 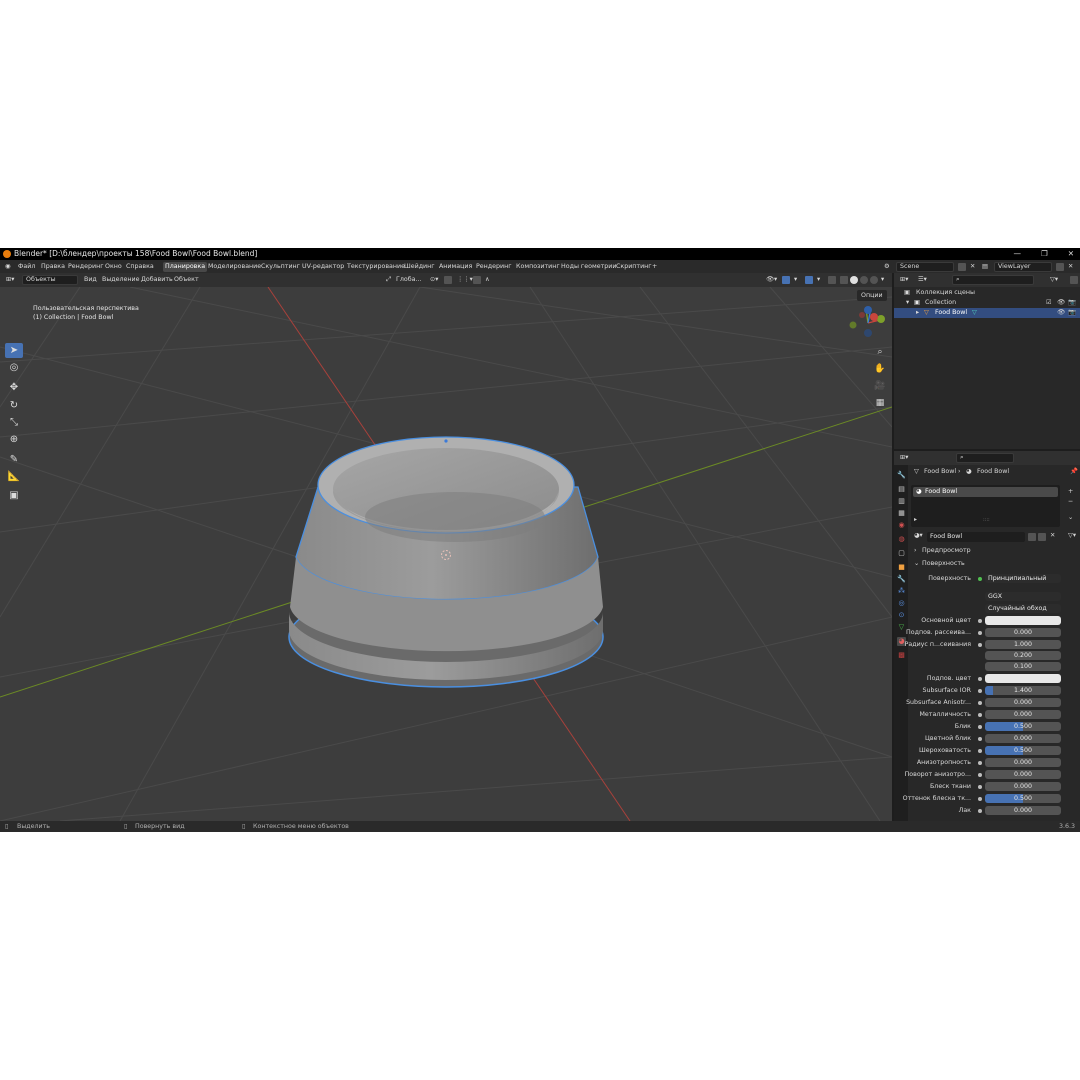 What do you see at coordinates (880, 352) in the screenshot?
I see `zoom-icon: ⌕` at bounding box center [880, 352].